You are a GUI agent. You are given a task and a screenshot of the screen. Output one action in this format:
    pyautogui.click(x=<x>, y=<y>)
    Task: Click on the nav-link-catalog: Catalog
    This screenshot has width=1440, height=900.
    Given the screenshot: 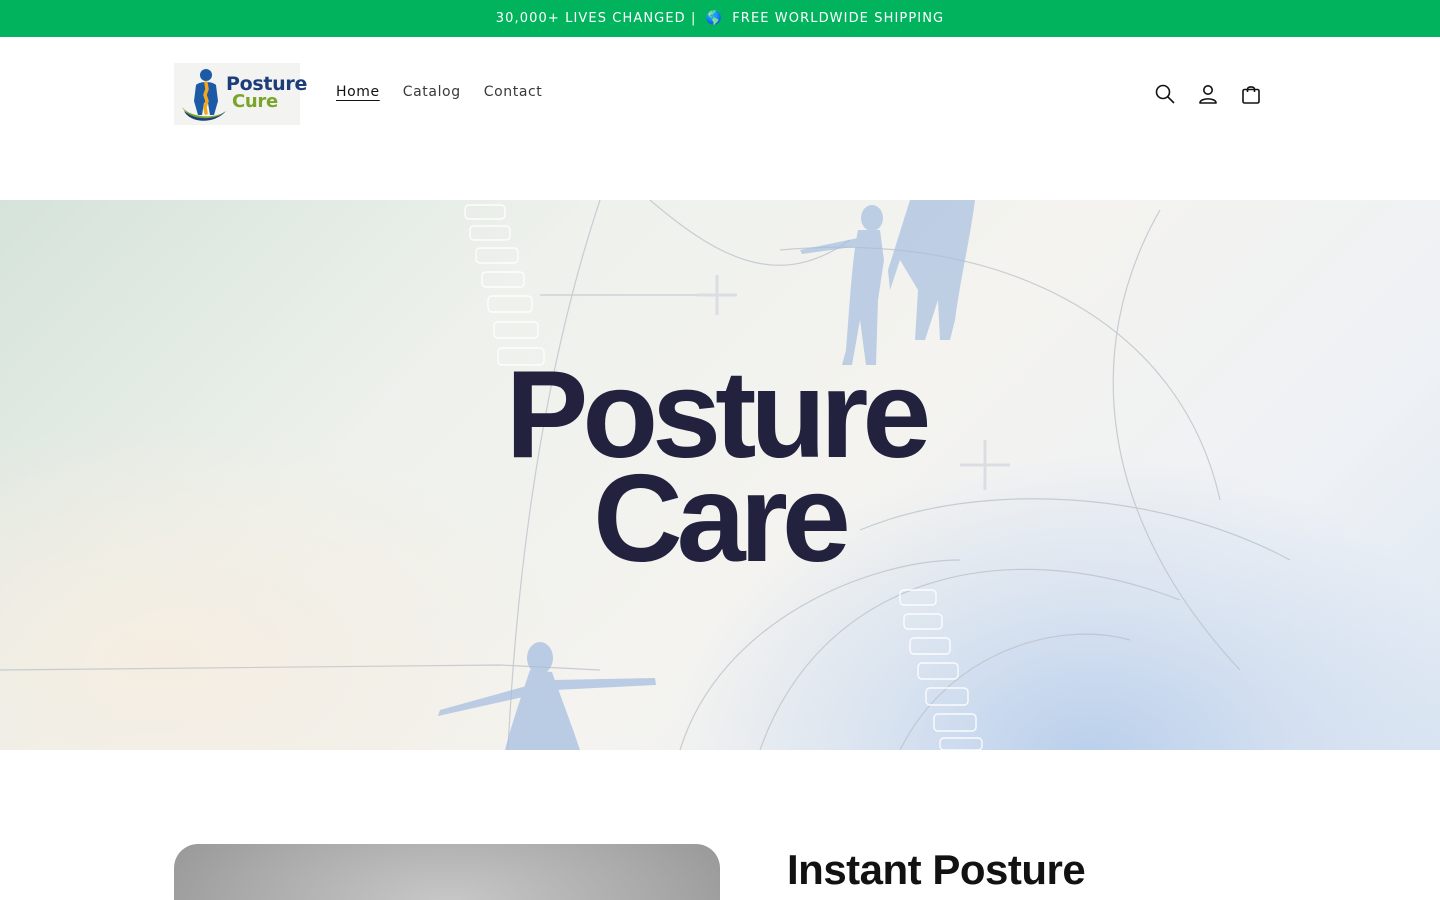 What is the action you would take?
    pyautogui.click(x=432, y=94)
    